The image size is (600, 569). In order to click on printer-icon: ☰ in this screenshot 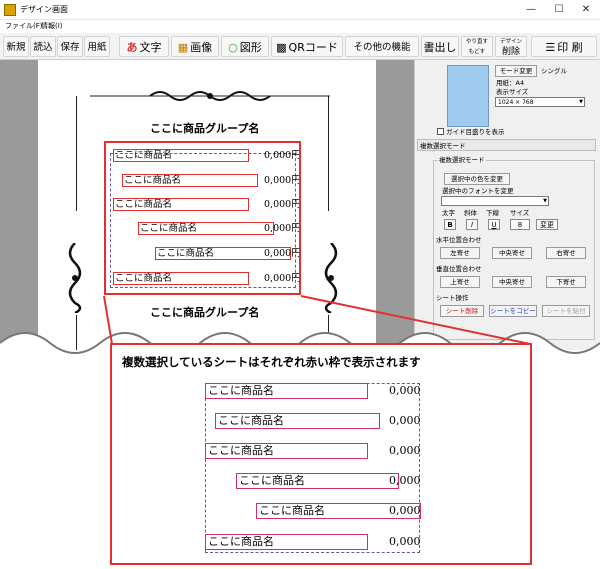, I will do `click(550, 47)`.